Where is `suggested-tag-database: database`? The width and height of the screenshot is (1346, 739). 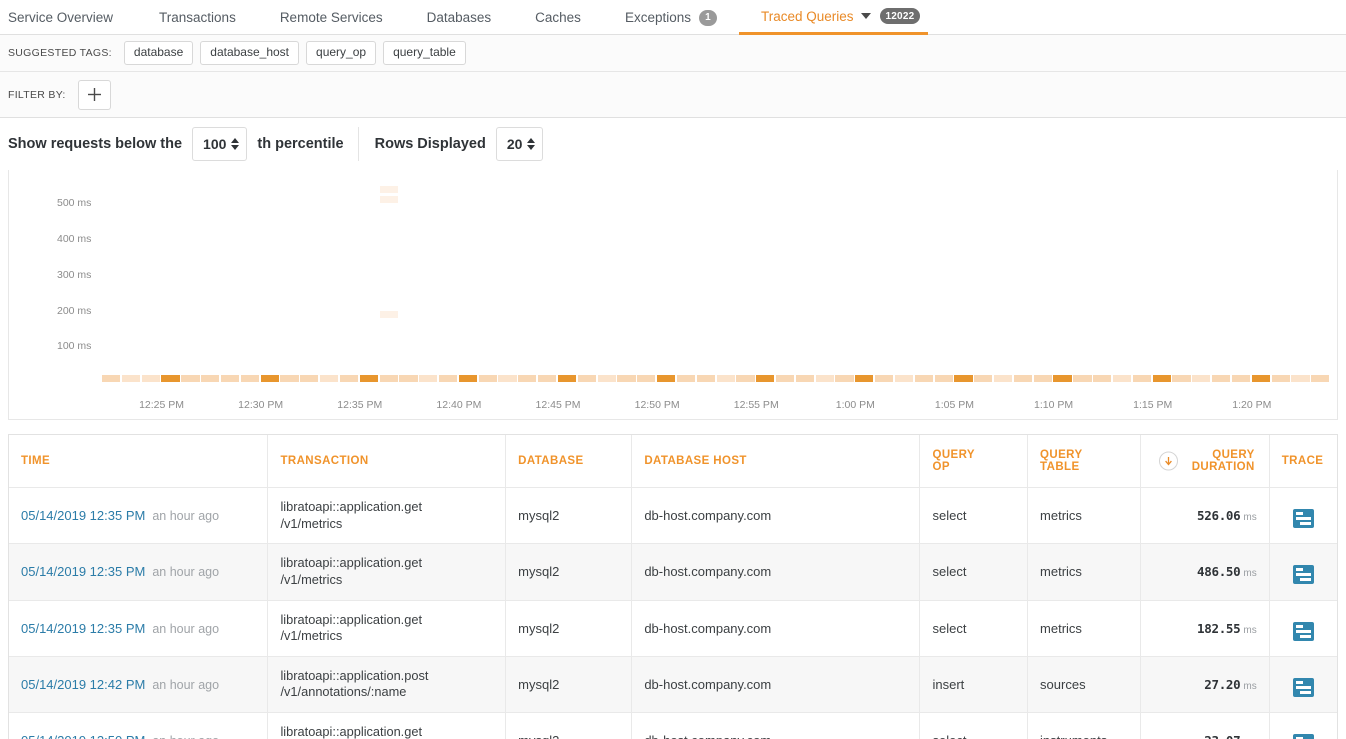
suggested-tag-database: database is located at coordinates (158, 53).